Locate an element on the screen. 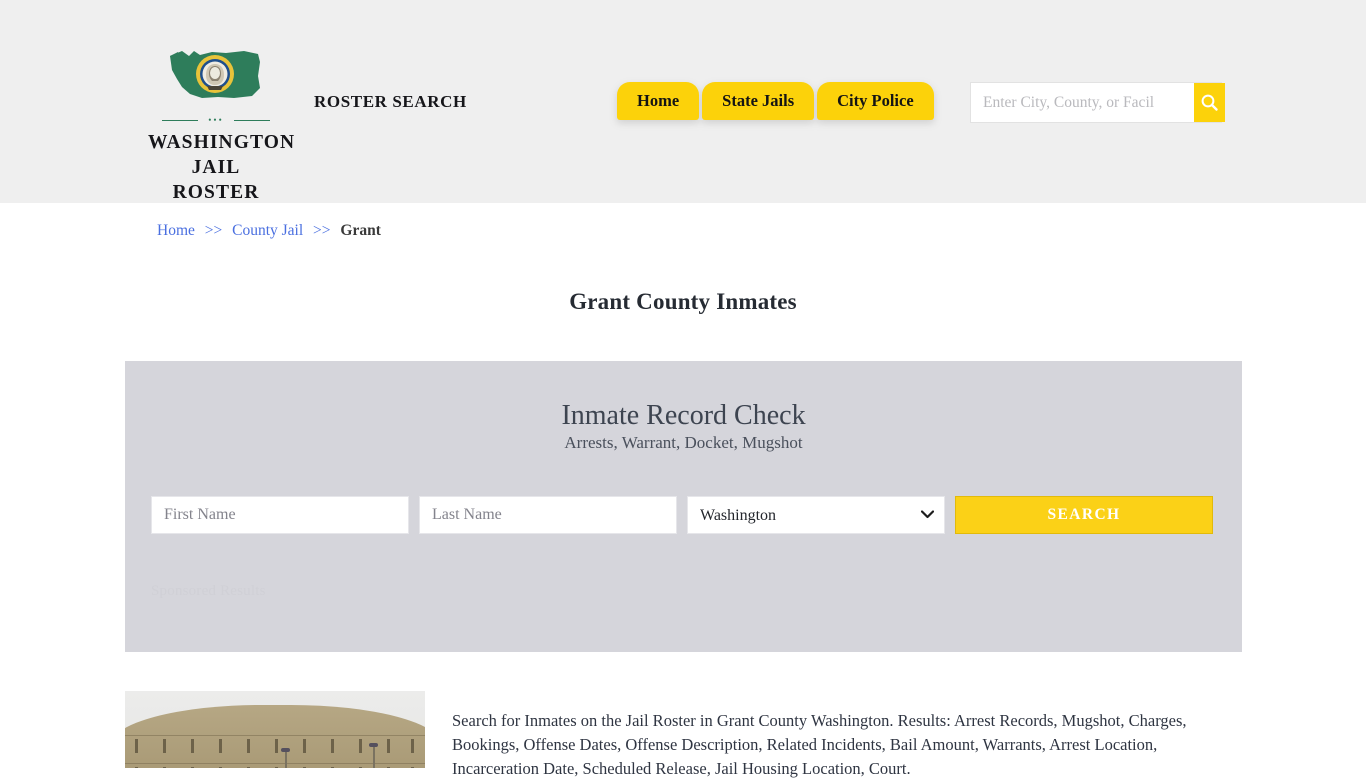 Image resolution: width=1366 pixels, height=781 pixels. site-logo: ••• WASHINGTON JAIL ROSTER is located at coordinates (222, 122).